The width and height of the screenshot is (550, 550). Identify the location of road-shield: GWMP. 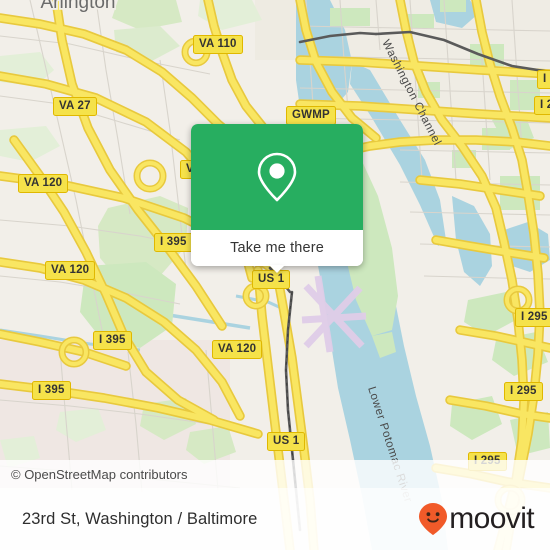
(311, 115).